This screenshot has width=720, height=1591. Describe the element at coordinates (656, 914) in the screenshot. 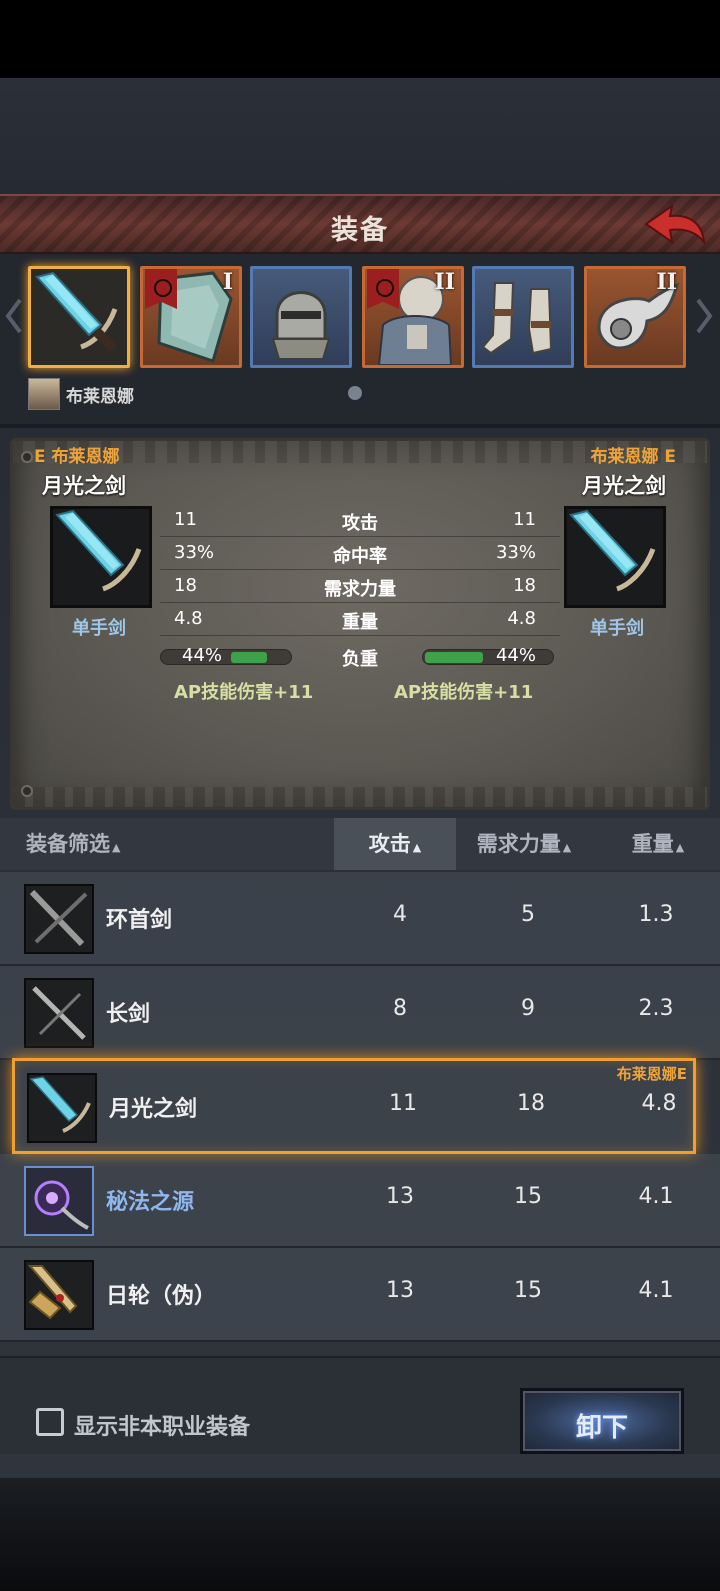

I see `item-weight: 1.3` at that location.